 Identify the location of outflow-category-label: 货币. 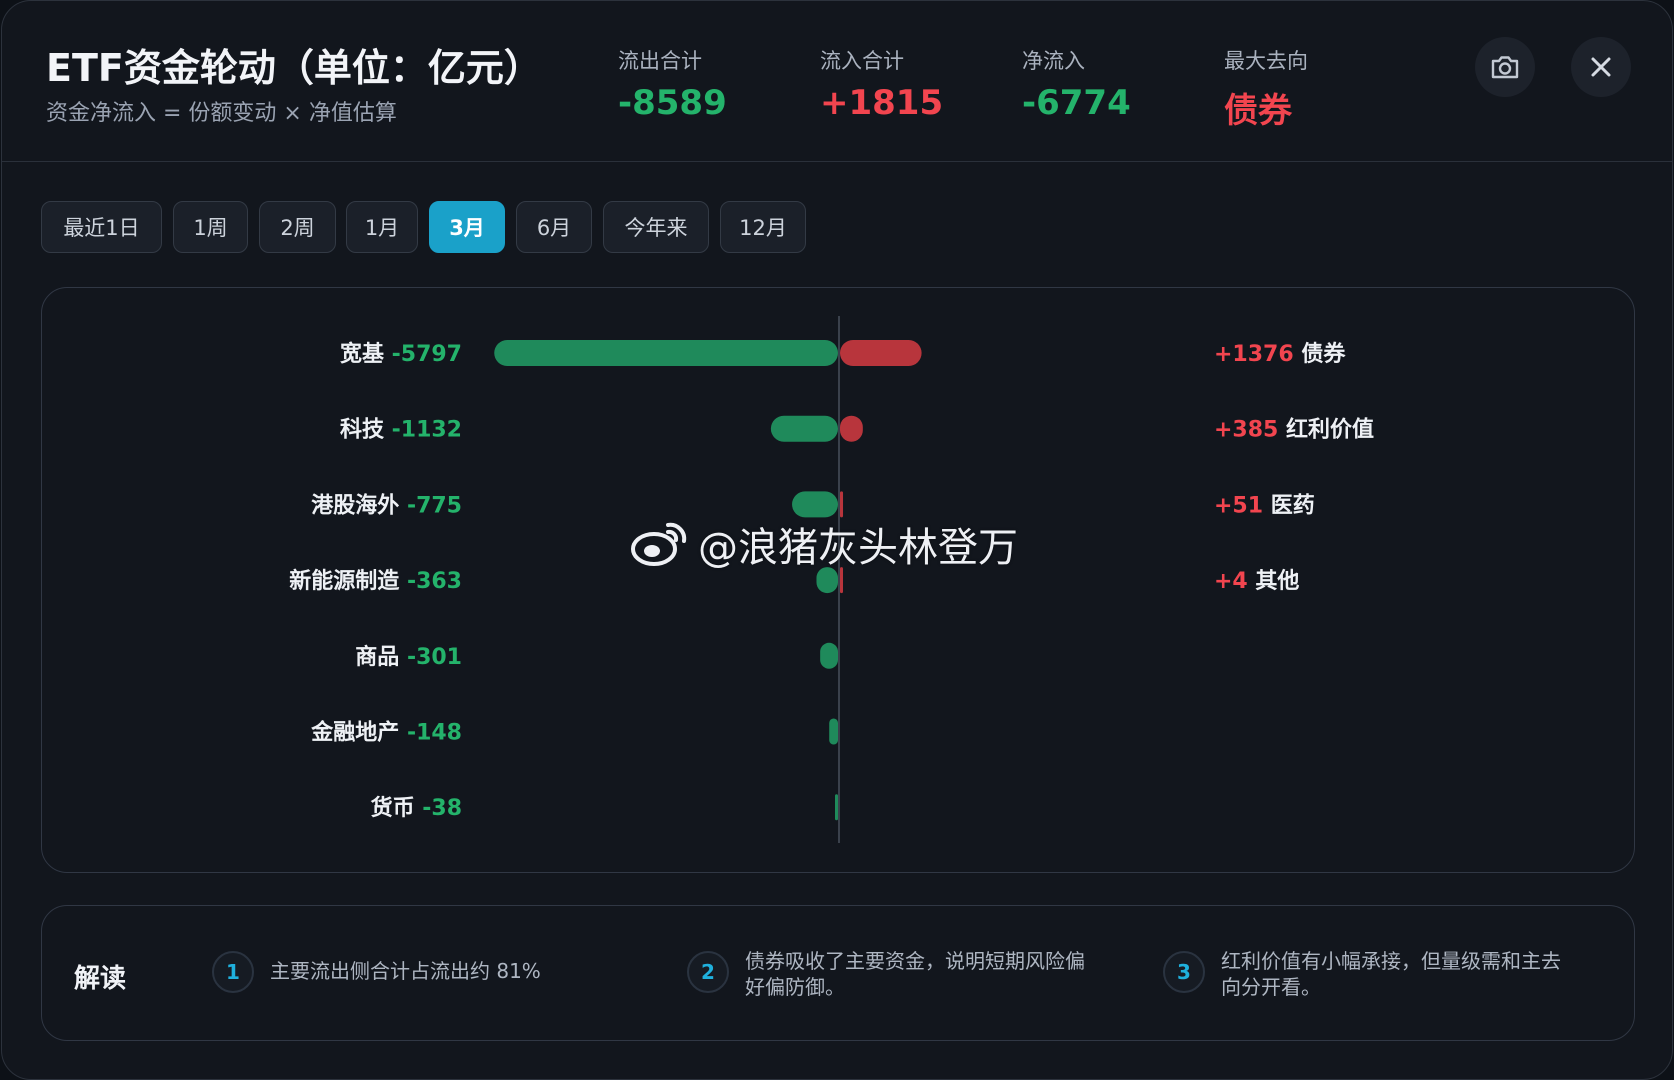
(397, 808).